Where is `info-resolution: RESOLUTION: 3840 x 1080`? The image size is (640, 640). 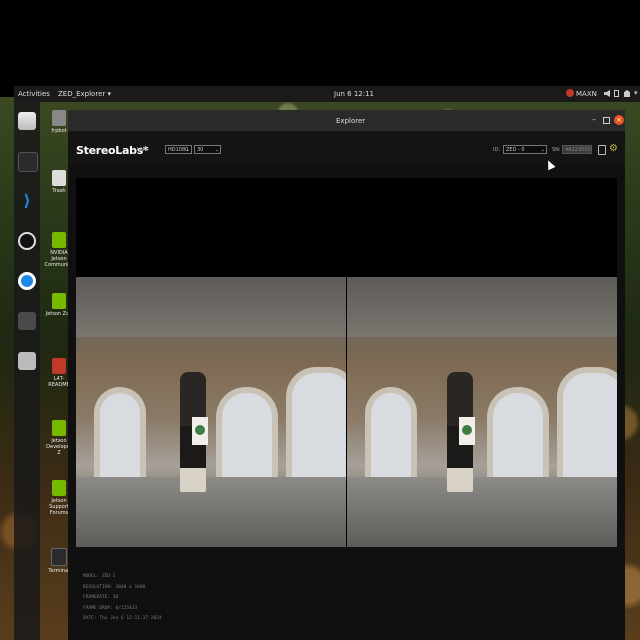
info-resolution: RESOLUTION: 3840 x 1080 is located at coordinates (114, 587).